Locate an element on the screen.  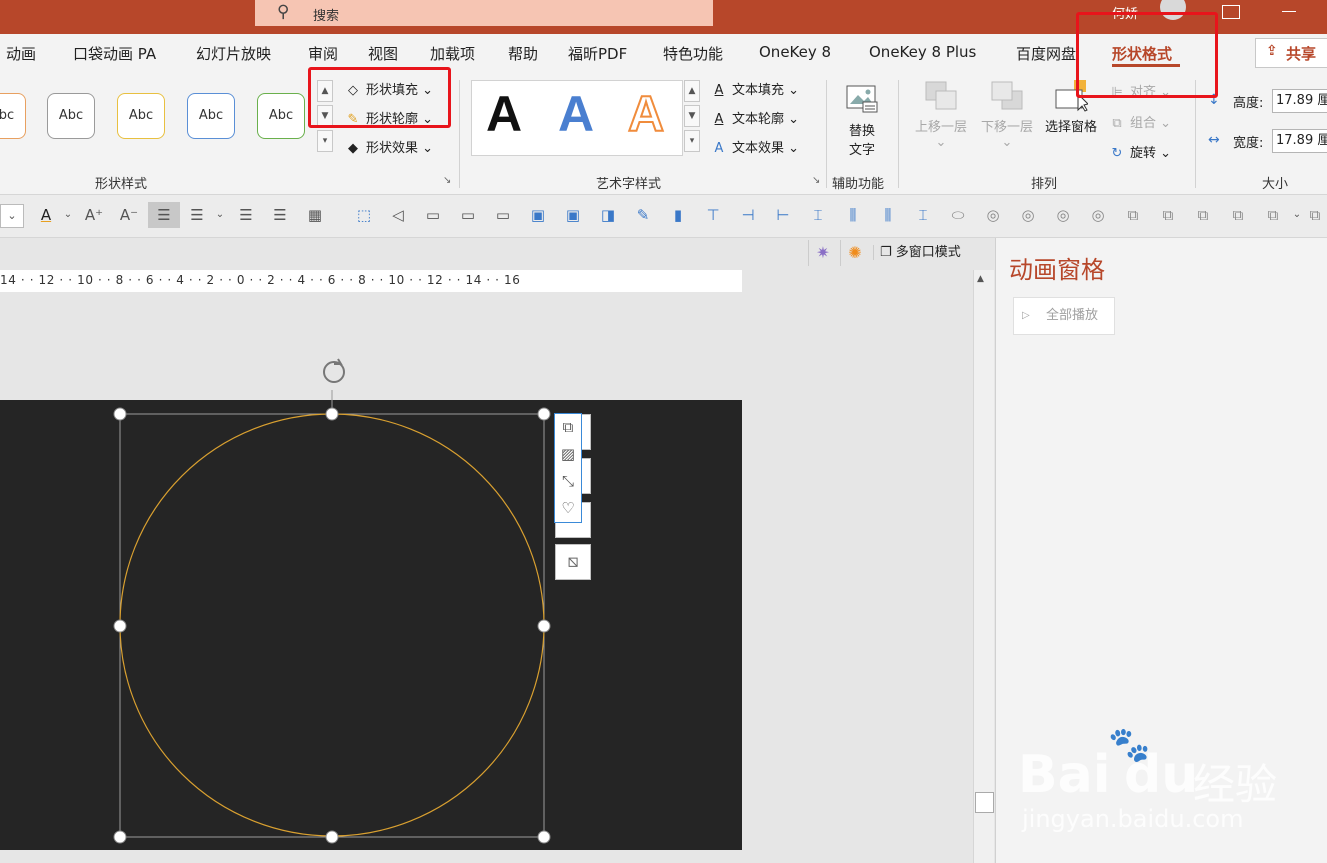
wordart-gallery: A A A is located at coordinates (577, 118).